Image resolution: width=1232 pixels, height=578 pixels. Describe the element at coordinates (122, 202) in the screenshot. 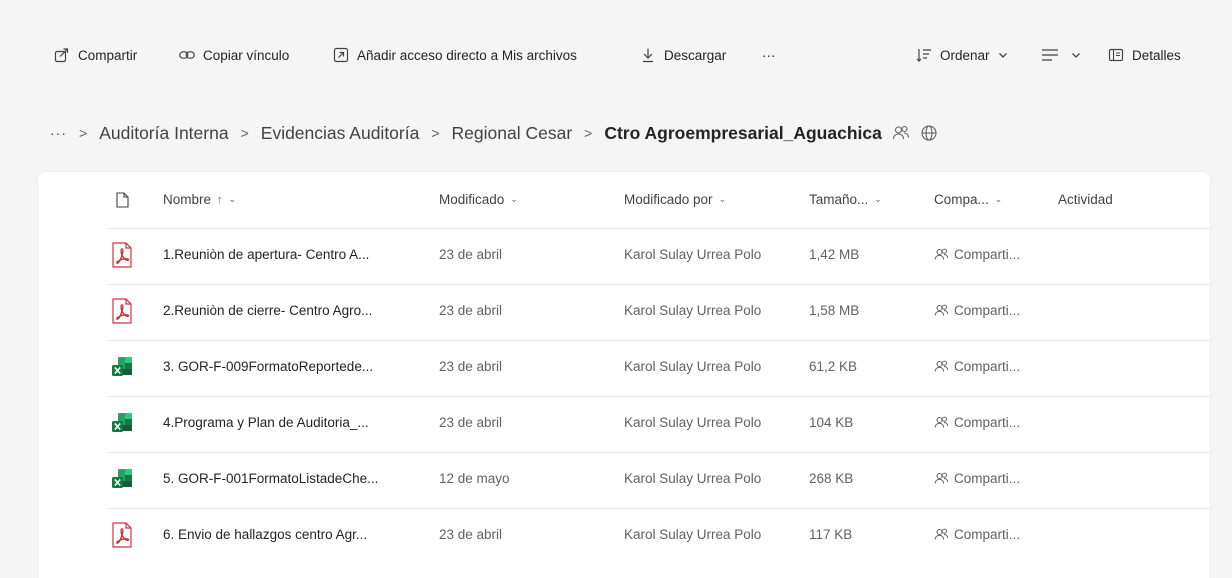

I see `file-type-header-icon` at that location.